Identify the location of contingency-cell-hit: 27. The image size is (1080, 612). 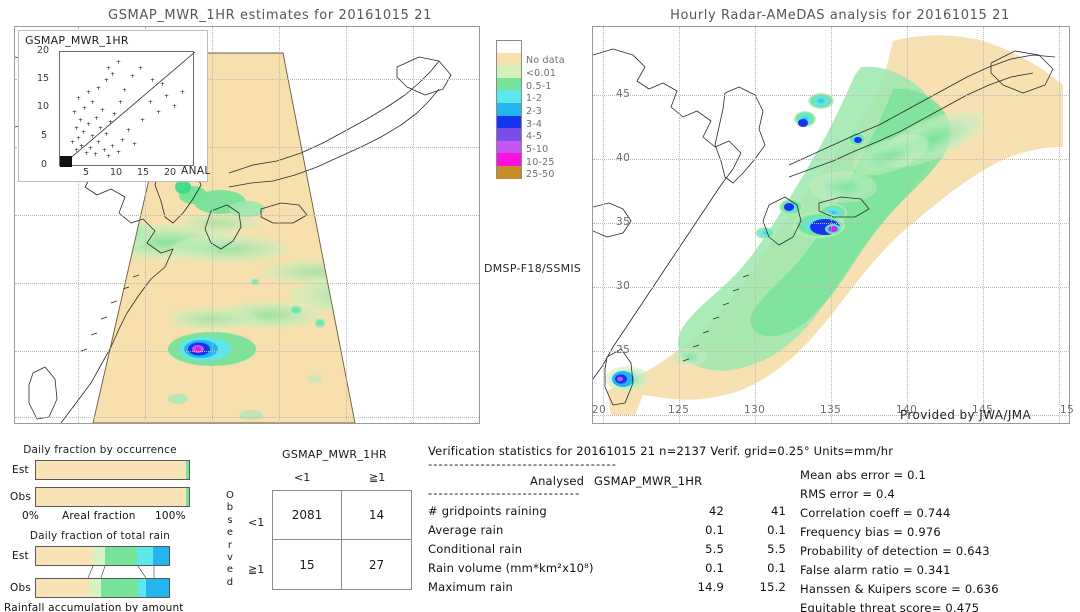
(376, 564).